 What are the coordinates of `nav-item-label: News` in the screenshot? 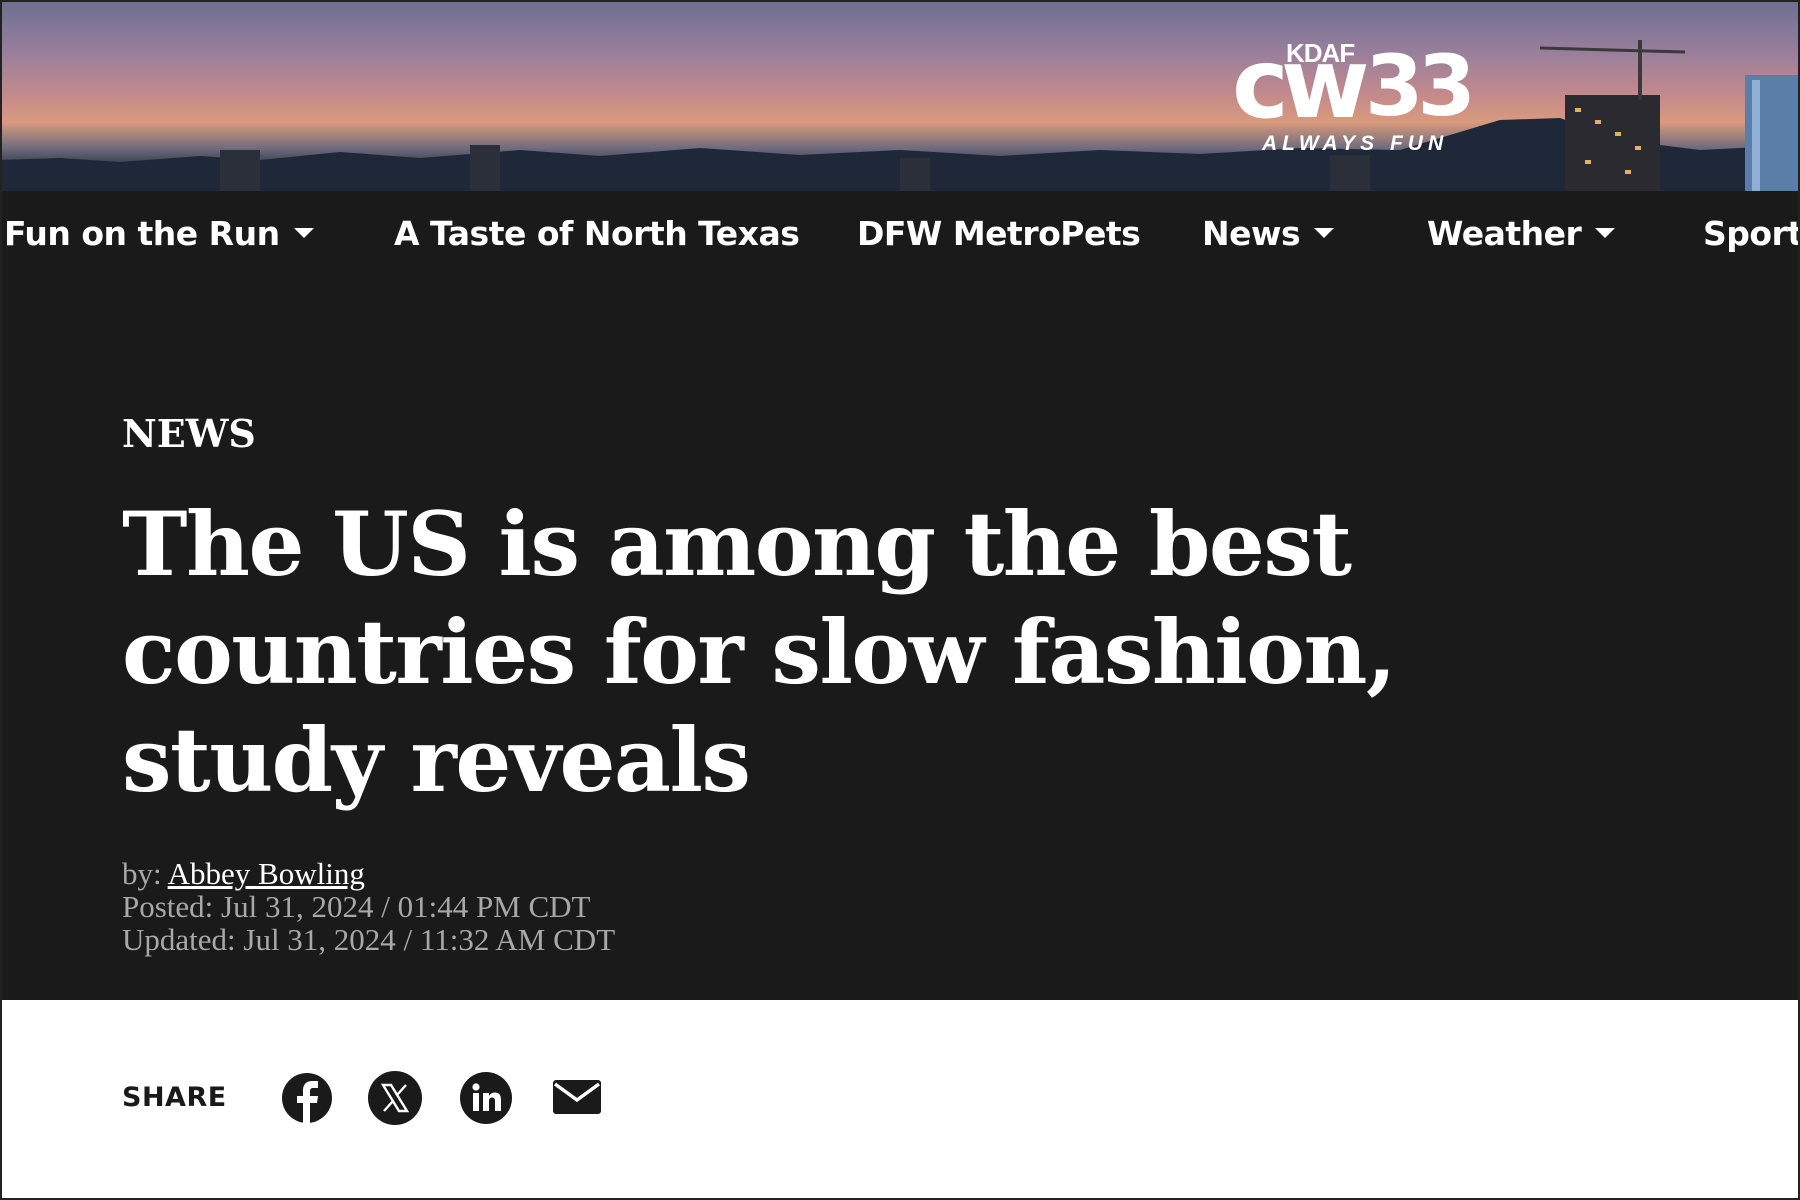 It's located at (1251, 233).